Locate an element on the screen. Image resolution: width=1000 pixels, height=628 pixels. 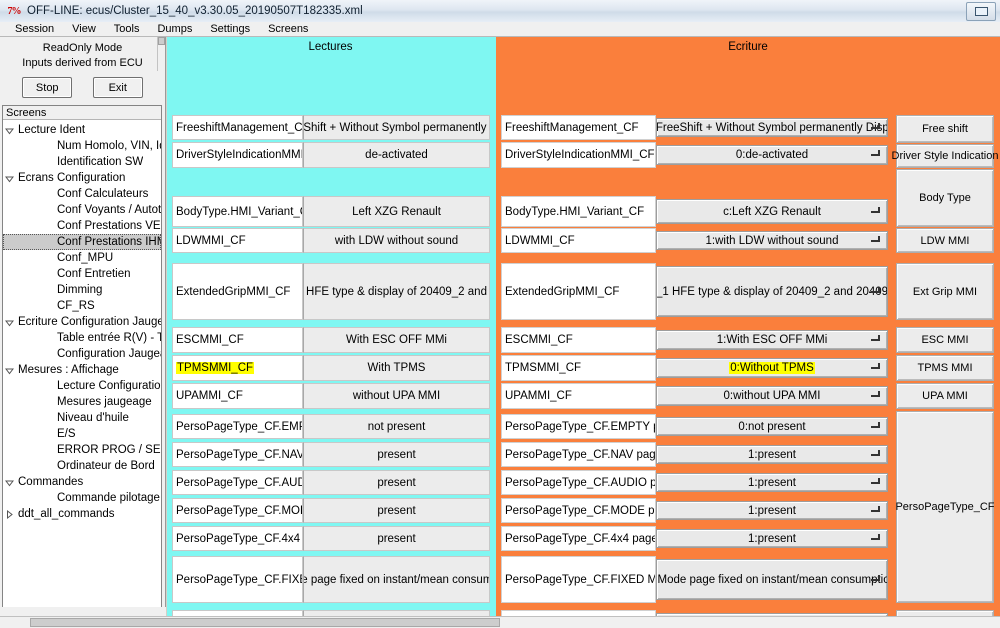
tree-item-label: Identification SW is located at coordinates (100, 162).